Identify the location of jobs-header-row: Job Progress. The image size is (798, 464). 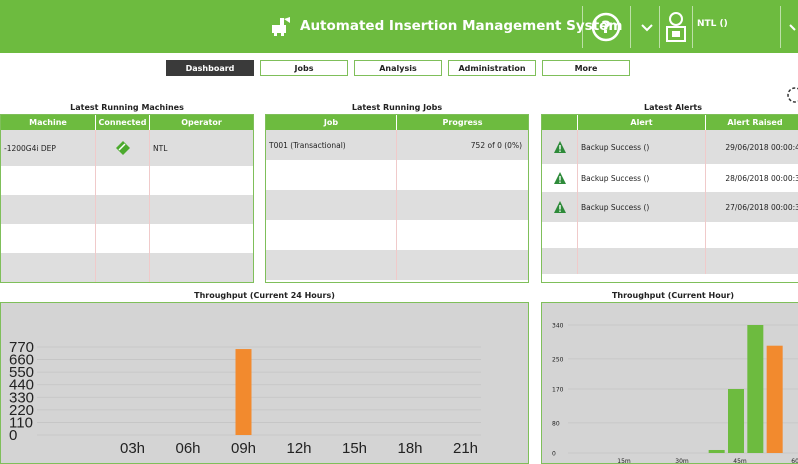
(397, 122).